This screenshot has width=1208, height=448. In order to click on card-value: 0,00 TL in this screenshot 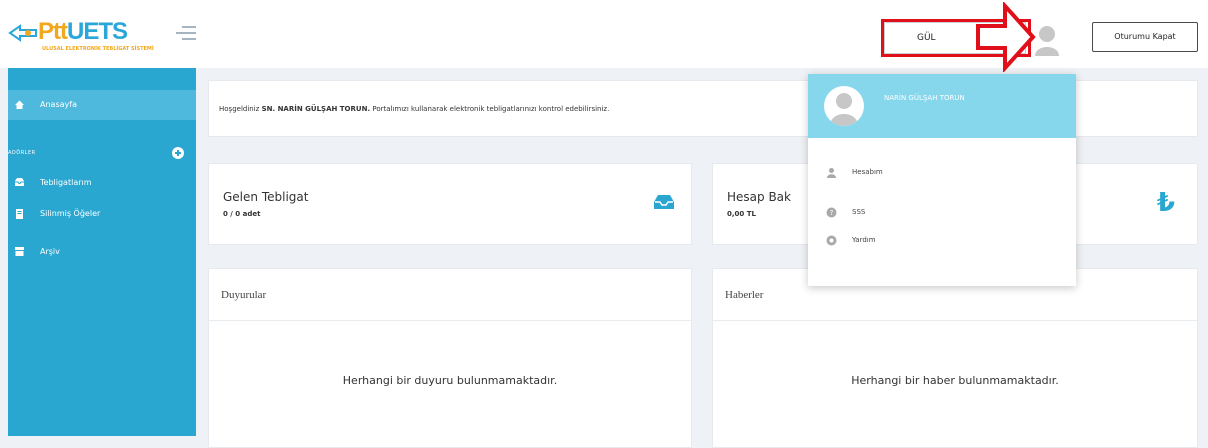, I will do `click(741, 214)`.